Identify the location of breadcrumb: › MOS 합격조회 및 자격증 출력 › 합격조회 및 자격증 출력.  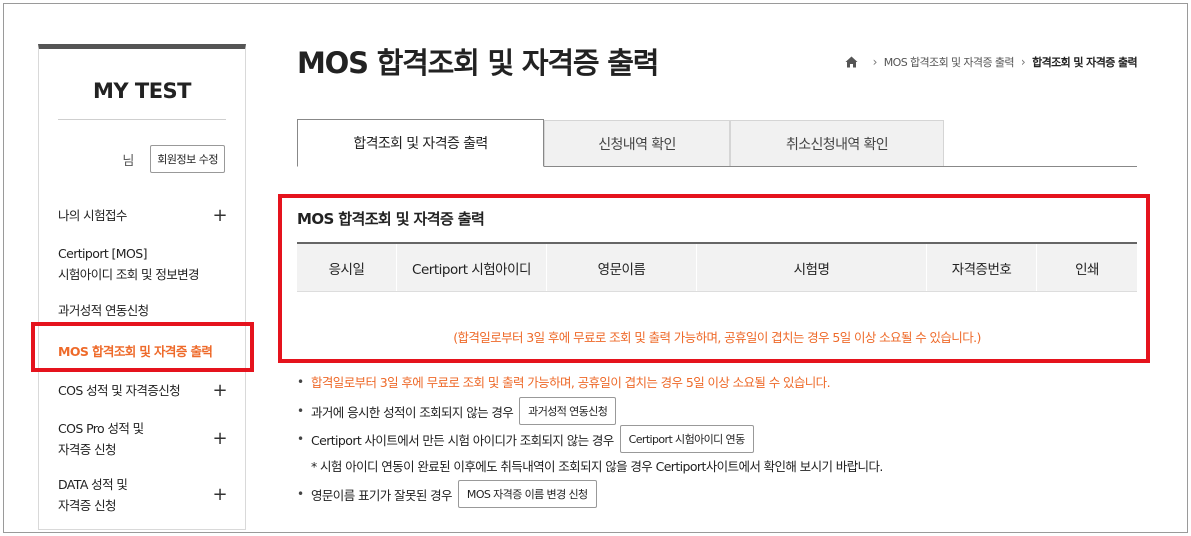
(991, 62).